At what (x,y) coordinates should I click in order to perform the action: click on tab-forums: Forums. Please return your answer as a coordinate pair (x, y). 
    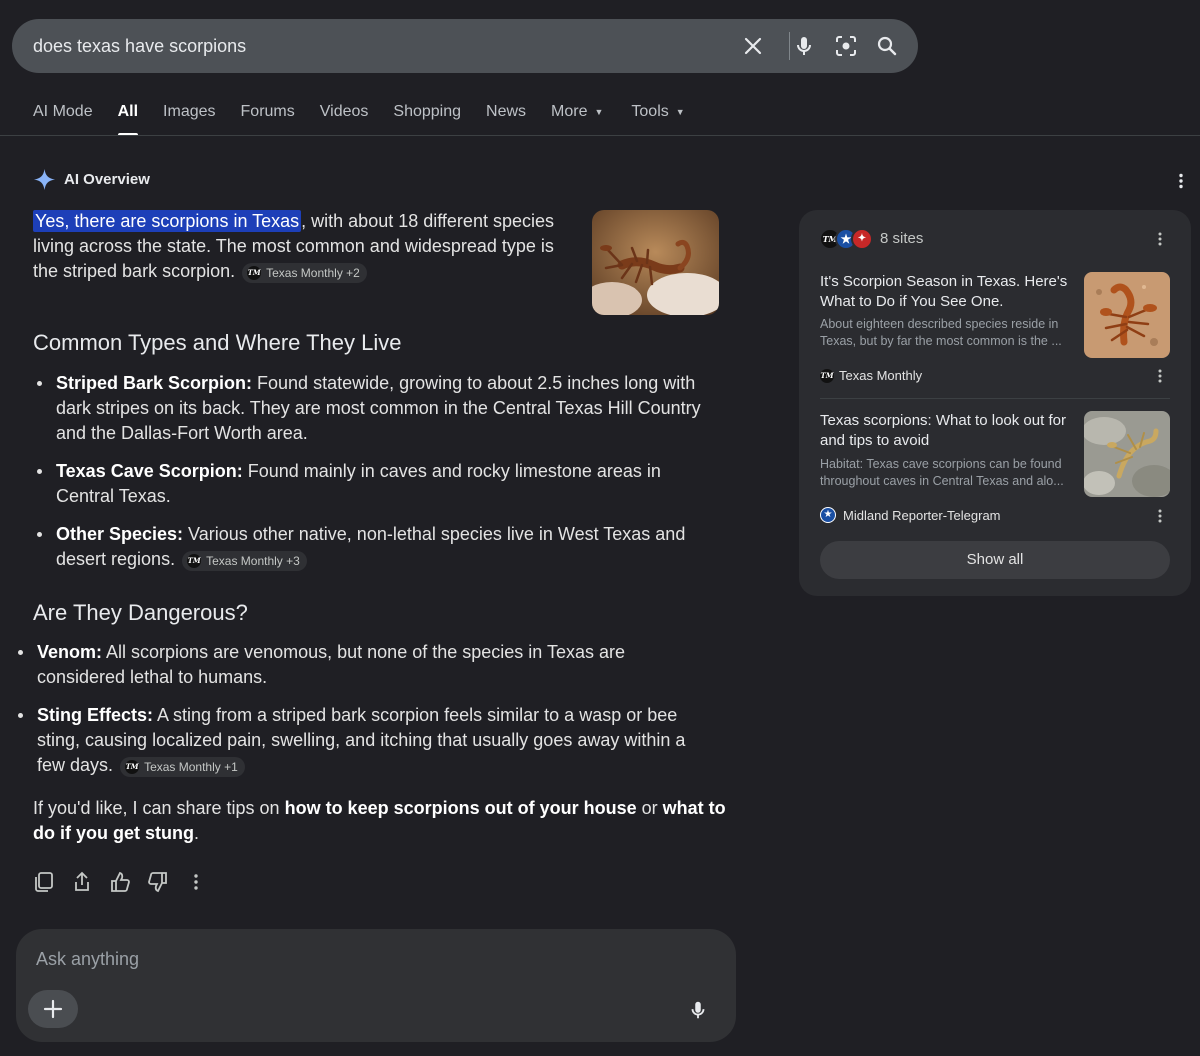
    Looking at the image, I should click on (268, 118).